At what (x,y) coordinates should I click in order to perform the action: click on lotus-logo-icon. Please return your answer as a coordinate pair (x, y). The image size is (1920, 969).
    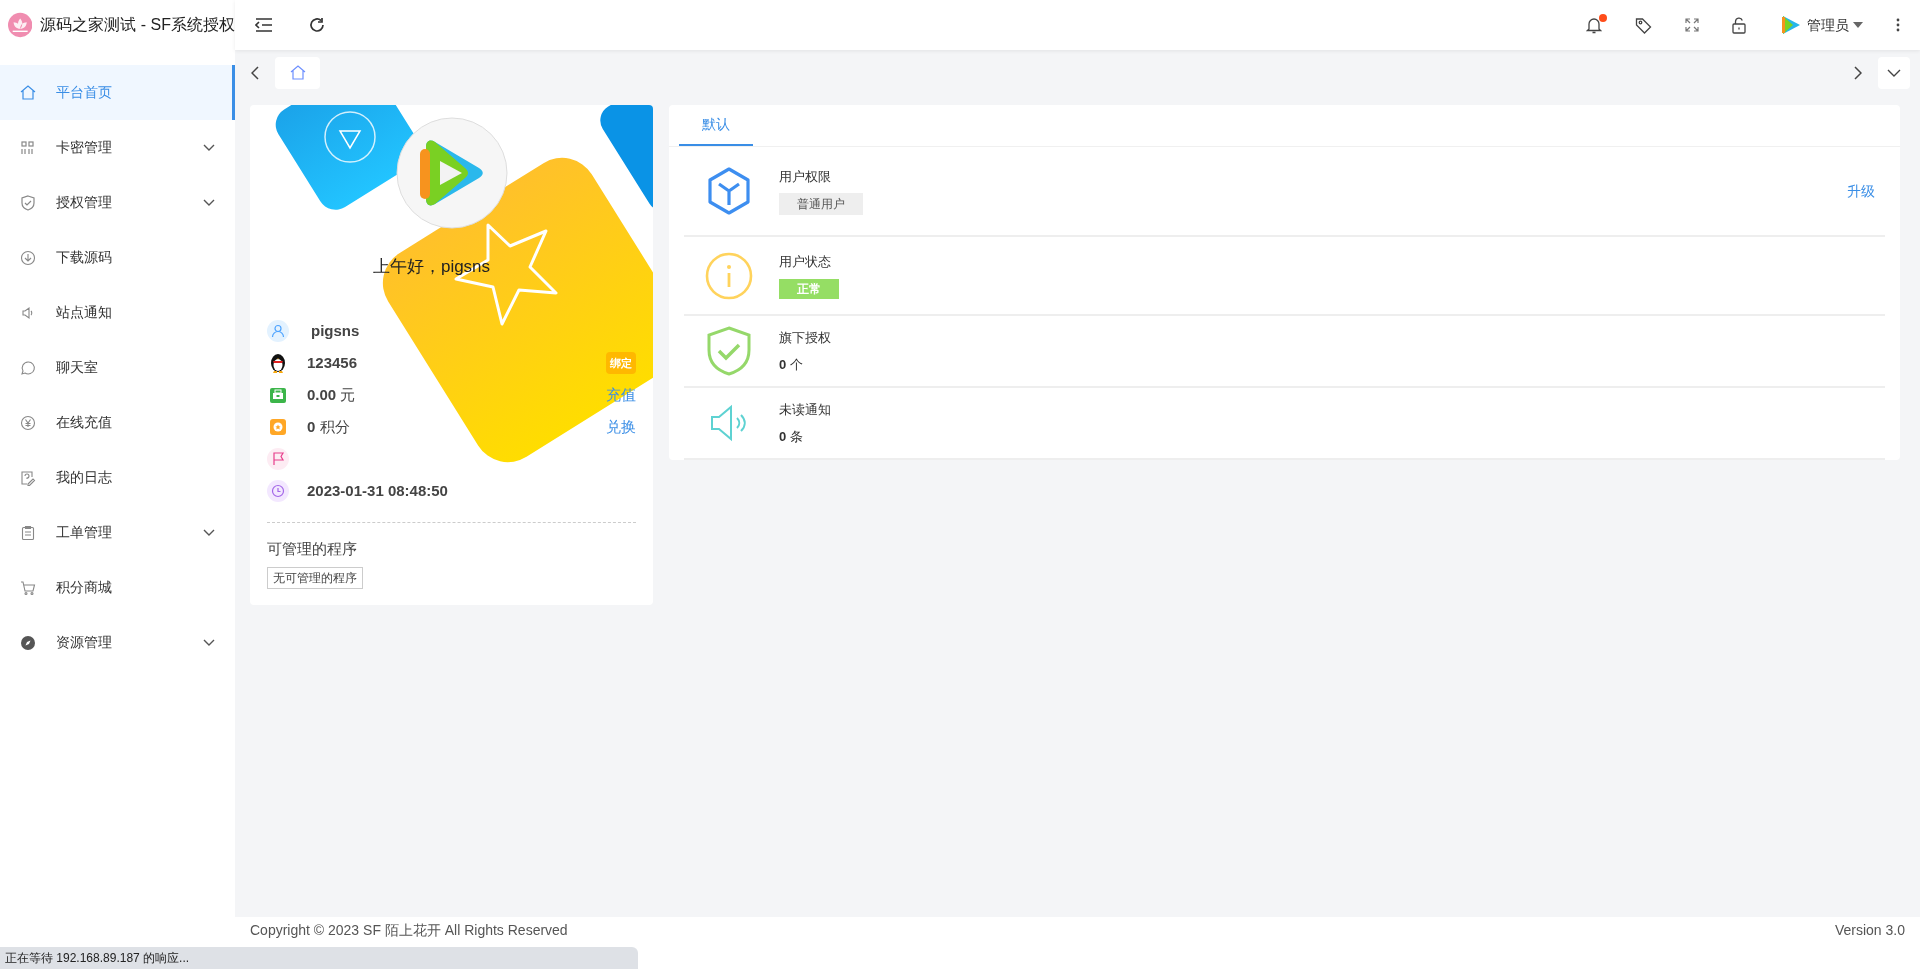
    Looking at the image, I should click on (20, 25).